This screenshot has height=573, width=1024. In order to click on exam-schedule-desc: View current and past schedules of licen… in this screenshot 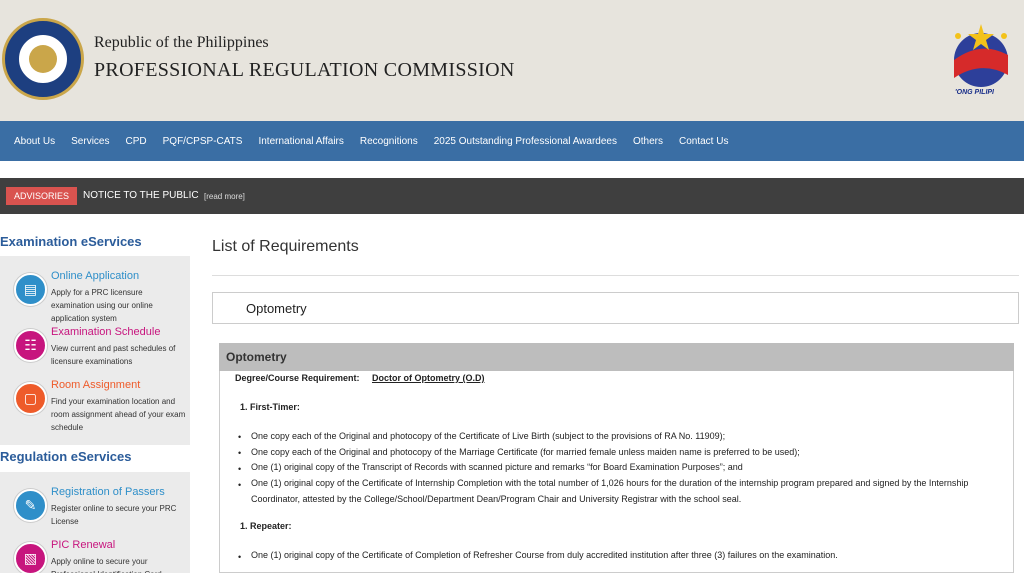, I will do `click(113, 355)`.